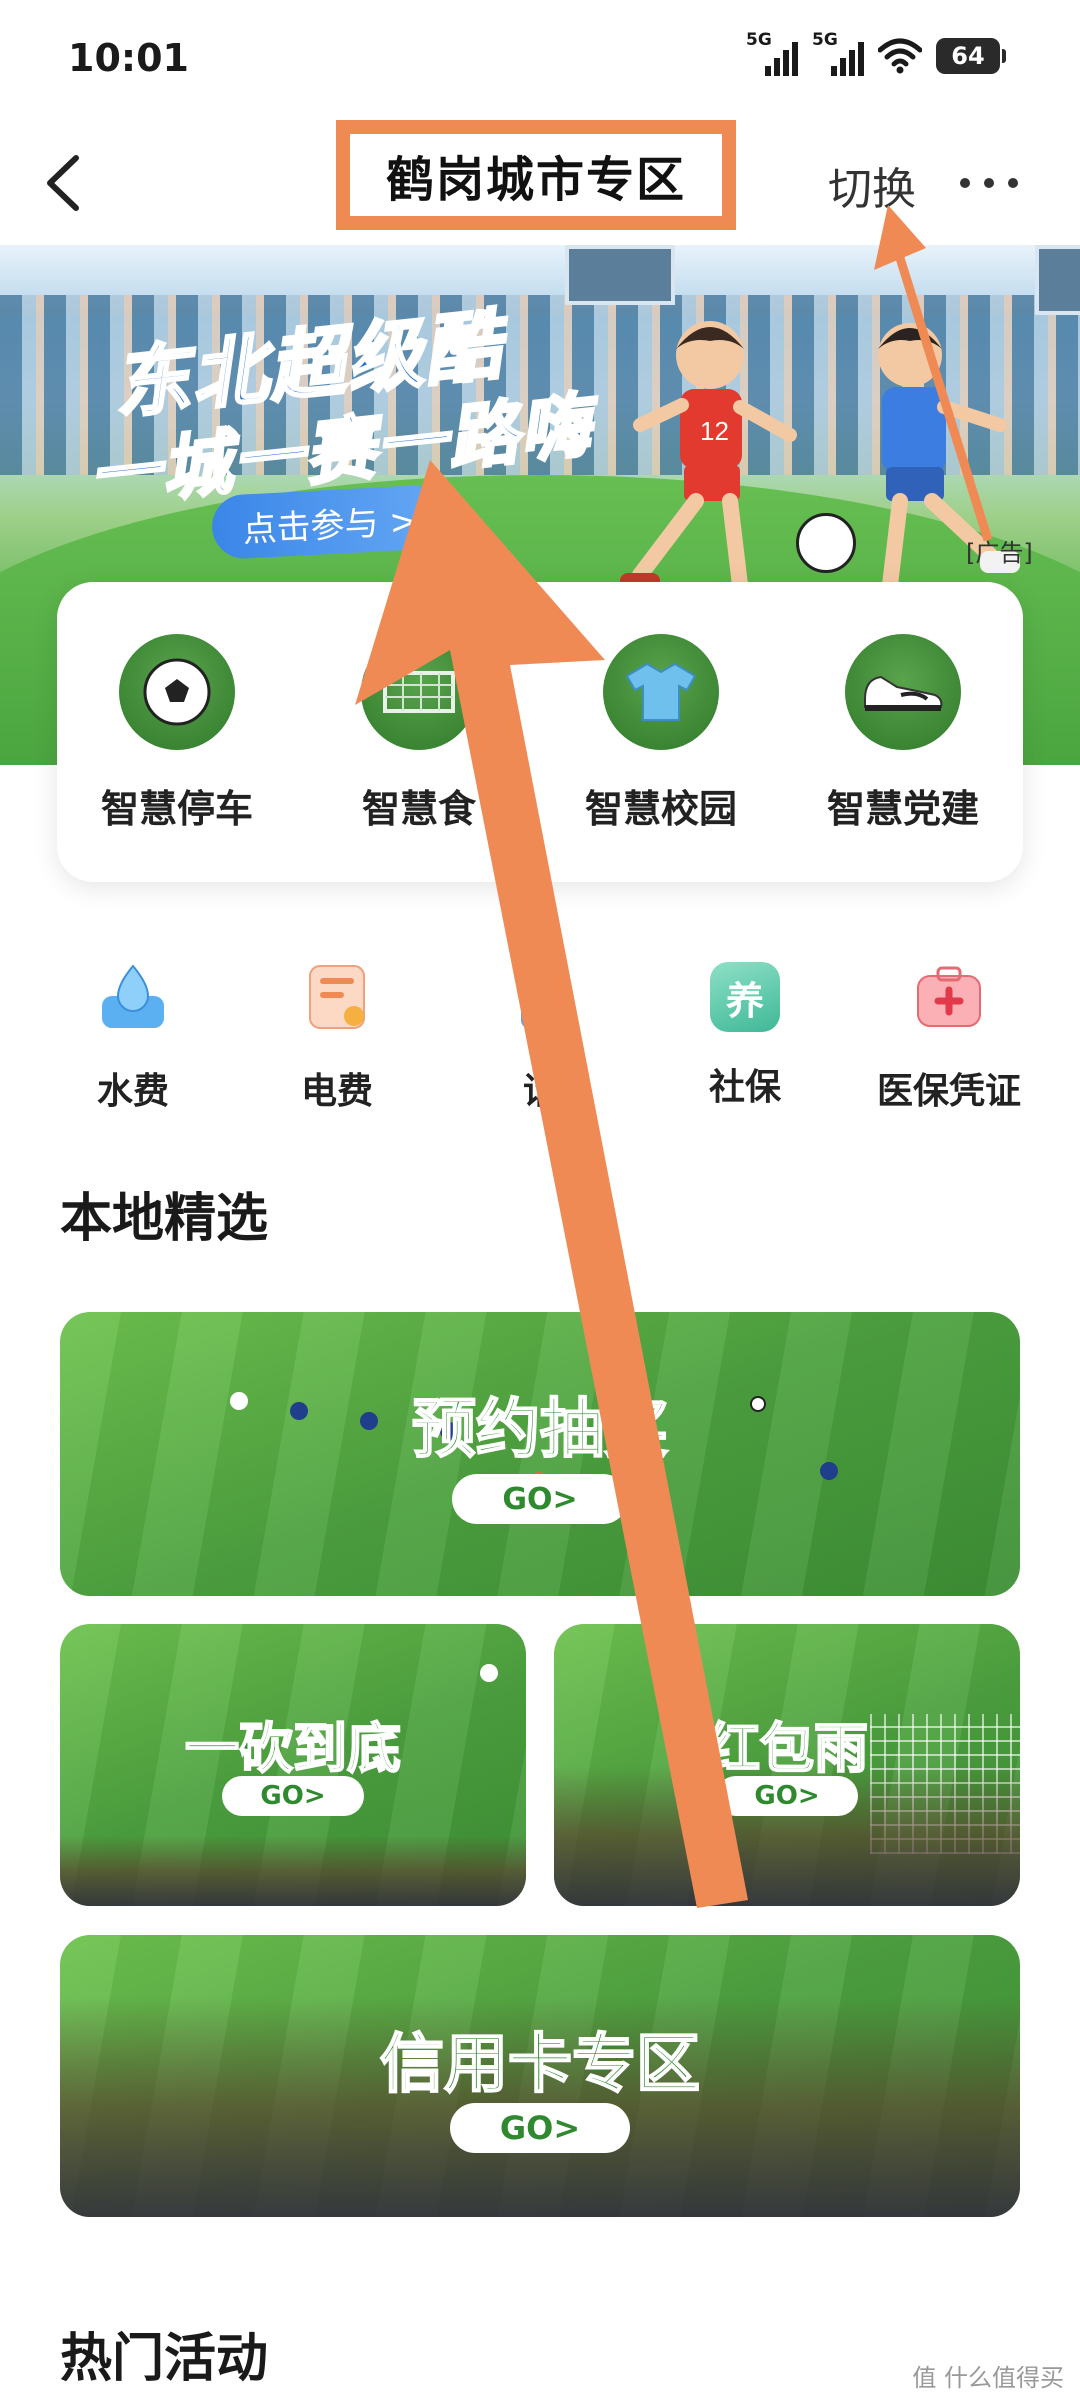 The image size is (1080, 2403). Describe the element at coordinates (988, 2378) in the screenshot. I see `watermark: 值 什么值得买` at that location.